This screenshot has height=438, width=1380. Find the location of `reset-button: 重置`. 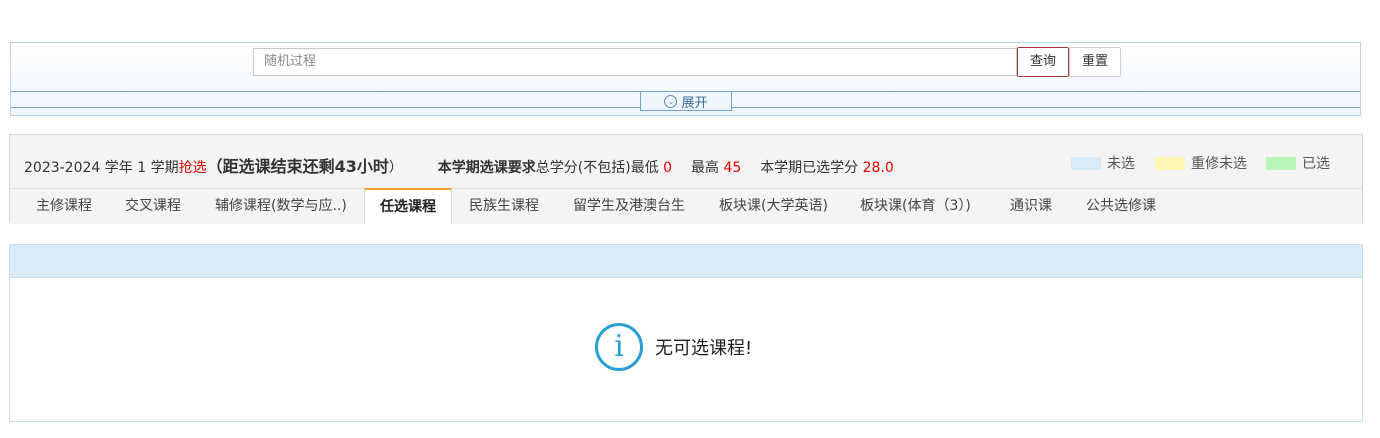

reset-button: 重置 is located at coordinates (1095, 62).